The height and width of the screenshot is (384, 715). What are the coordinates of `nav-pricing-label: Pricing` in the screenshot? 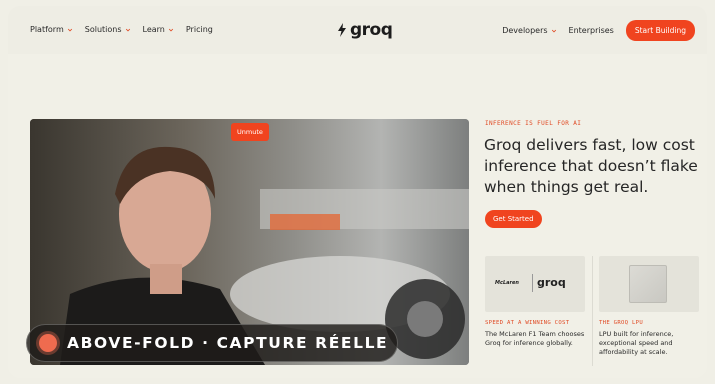 It's located at (199, 29).